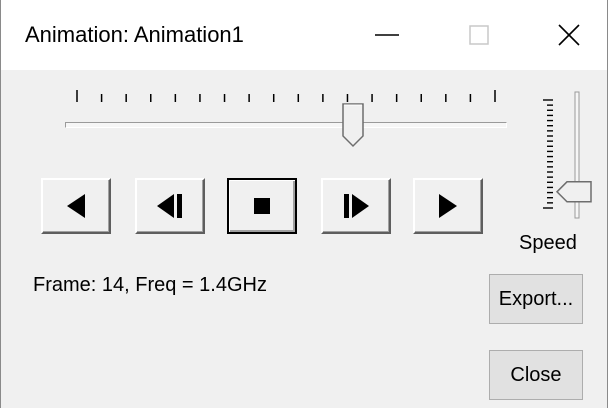 The height and width of the screenshot is (408, 608). I want to click on minimize-button, so click(387, 35).